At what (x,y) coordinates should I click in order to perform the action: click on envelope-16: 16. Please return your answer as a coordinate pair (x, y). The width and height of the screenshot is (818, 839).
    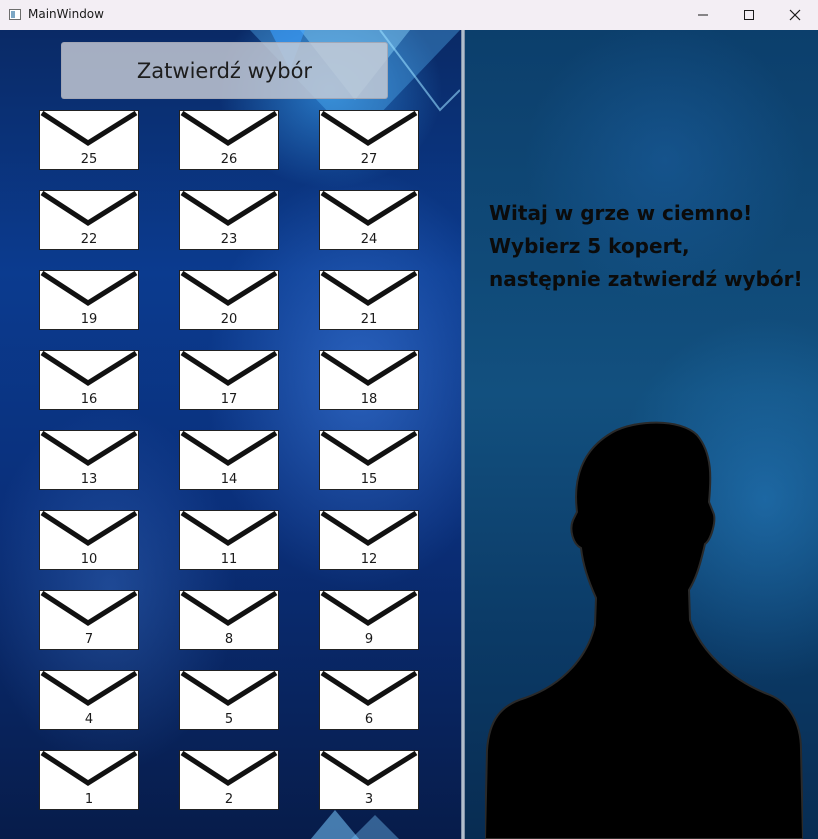
    Looking at the image, I should click on (89, 380).